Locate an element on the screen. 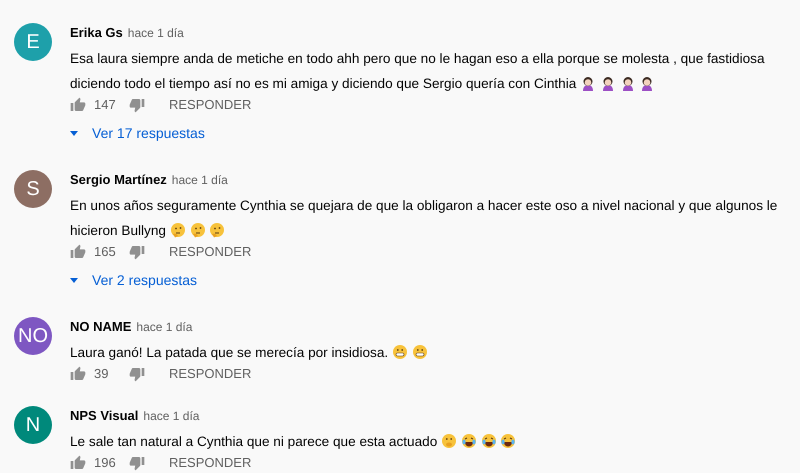 The image size is (800, 473). hand-over-mouth-face-icon is located at coordinates (449, 441).